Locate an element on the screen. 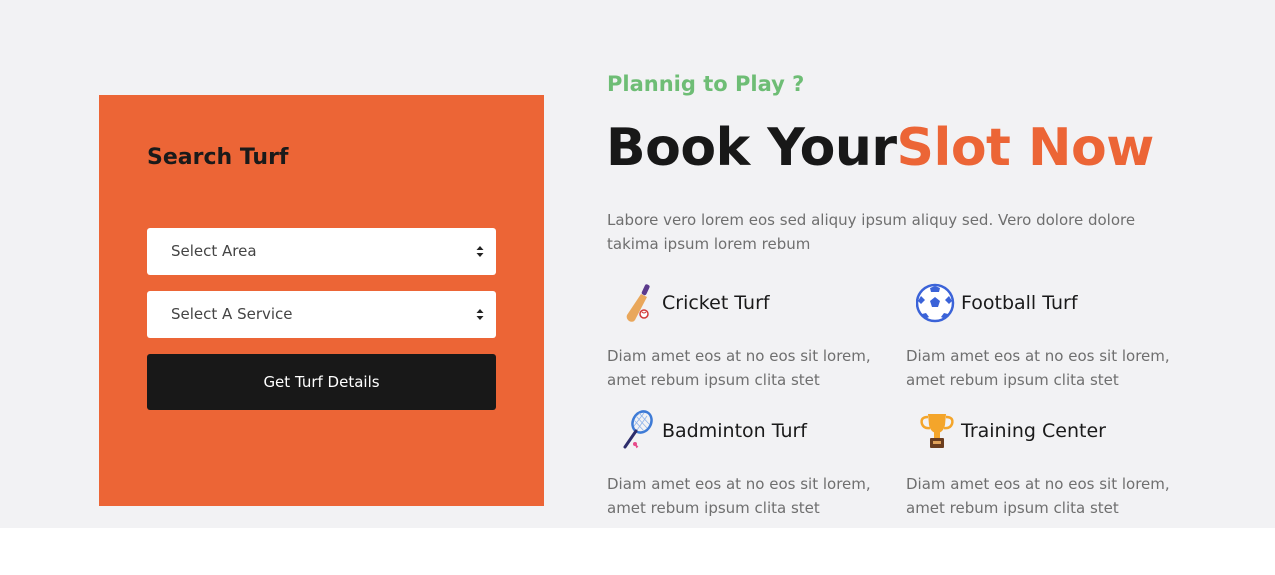  tagline: Plannig to Play ? is located at coordinates (706, 84).